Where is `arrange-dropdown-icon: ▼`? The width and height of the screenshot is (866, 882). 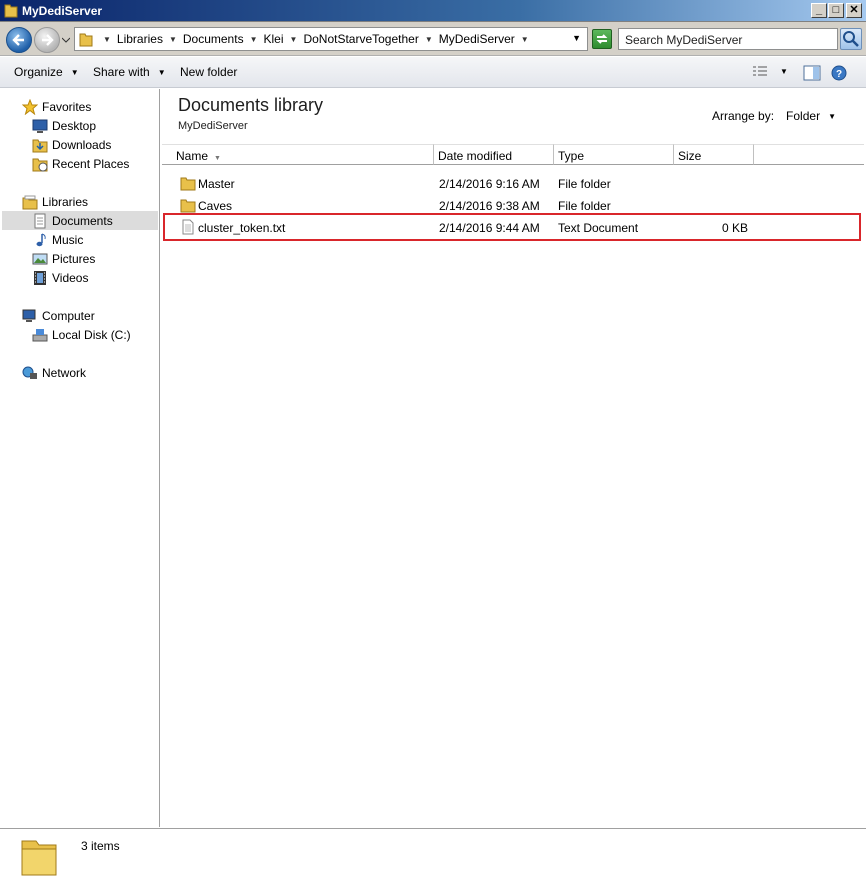
arrange-dropdown-icon: ▼ is located at coordinates (832, 116).